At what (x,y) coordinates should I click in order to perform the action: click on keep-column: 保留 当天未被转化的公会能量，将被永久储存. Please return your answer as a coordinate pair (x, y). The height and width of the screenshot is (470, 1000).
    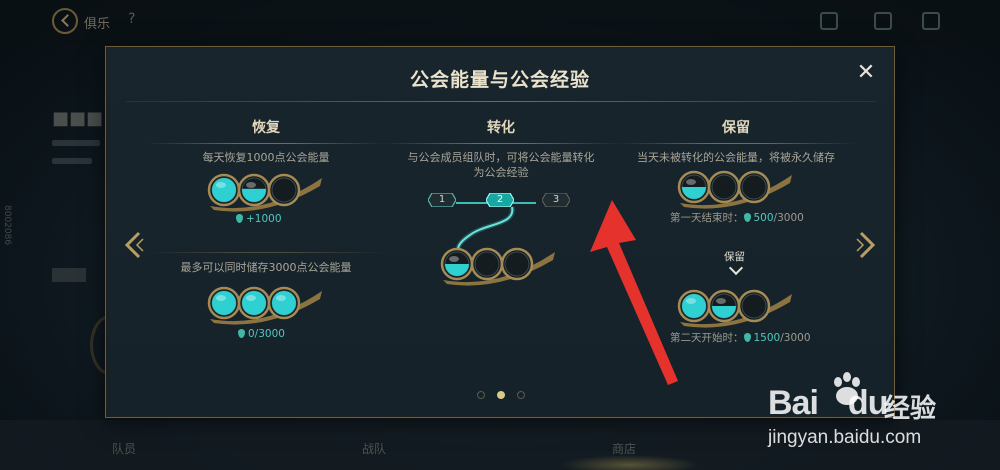
    Looking at the image, I should click on (736, 141).